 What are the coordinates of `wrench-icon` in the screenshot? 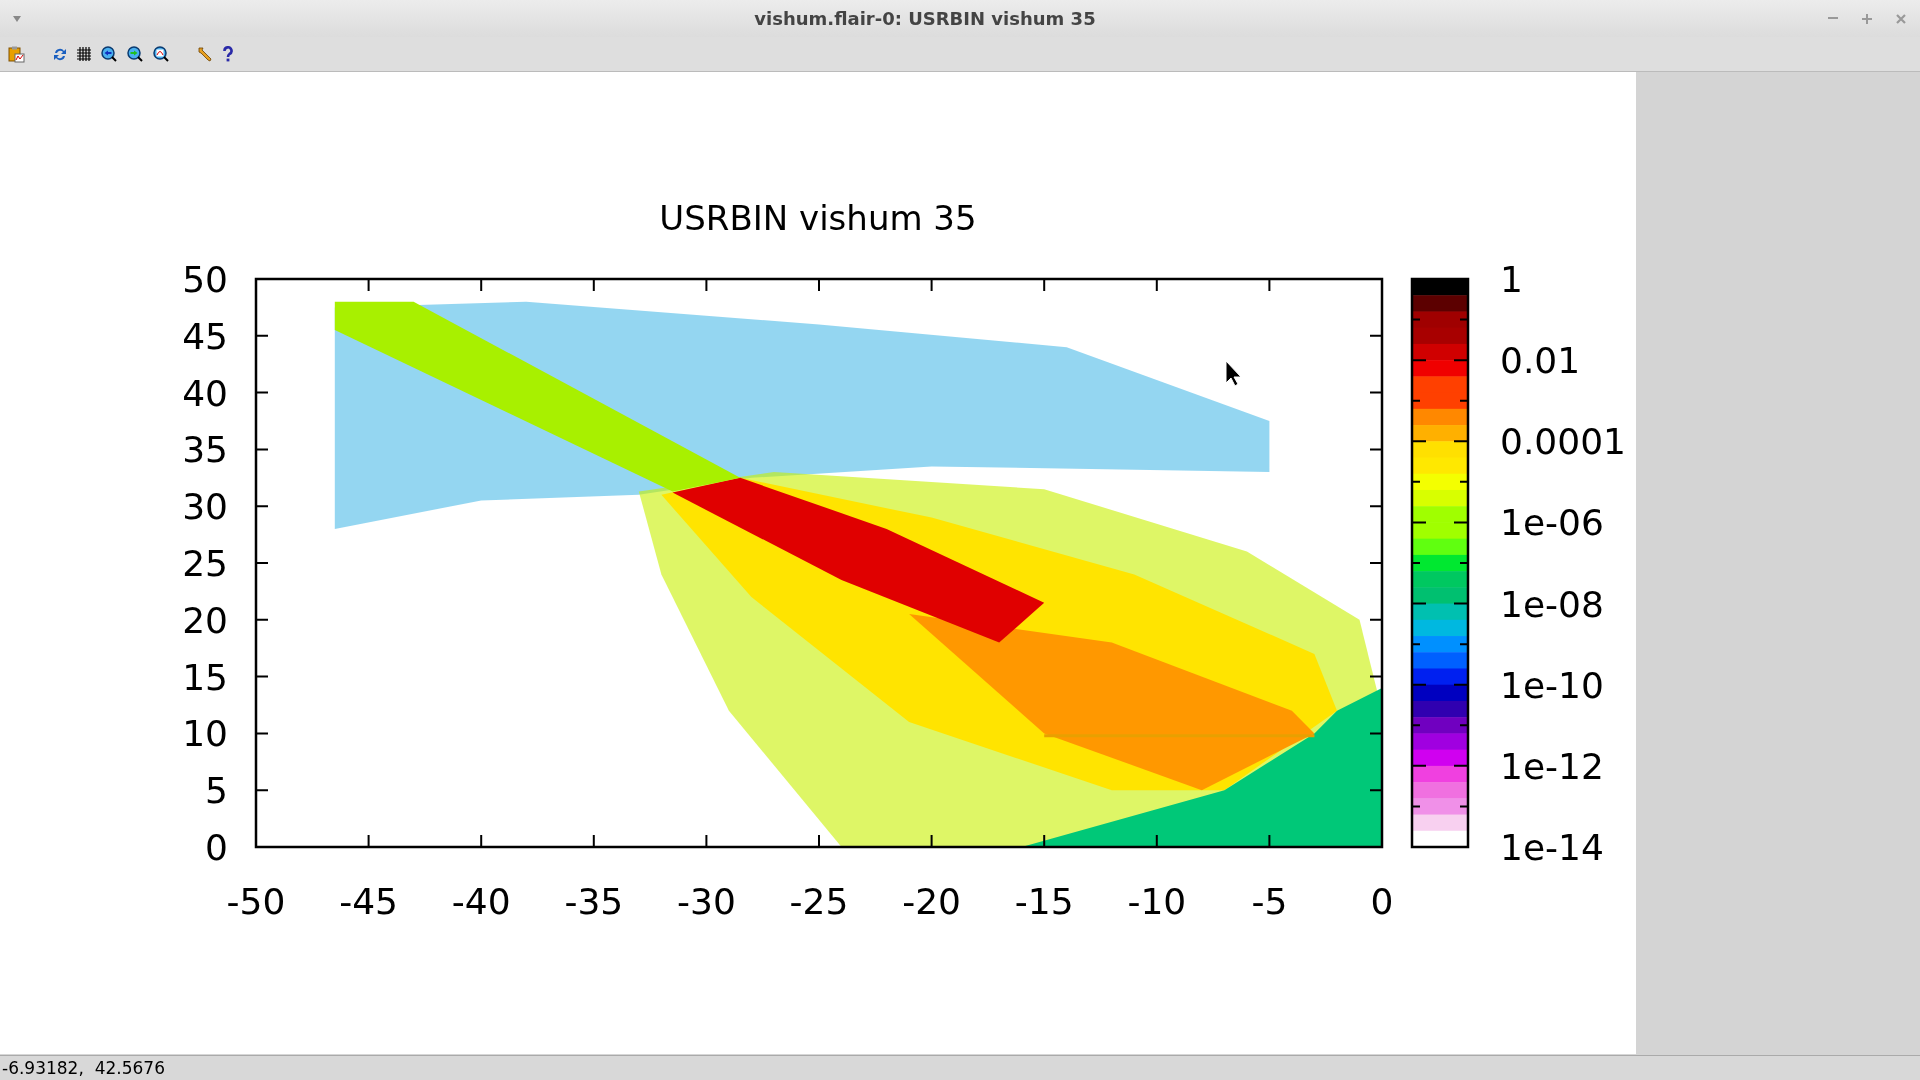 It's located at (205, 54).